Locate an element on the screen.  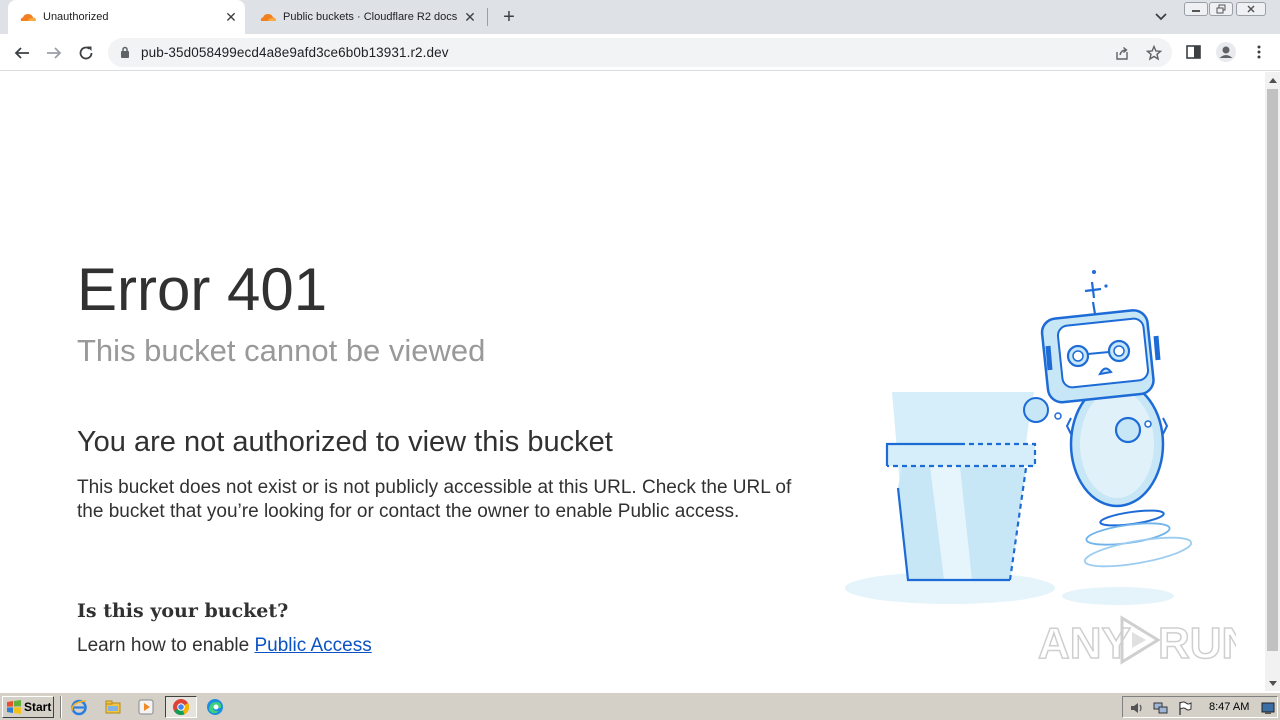
chrome-icon is located at coordinates (181, 707).